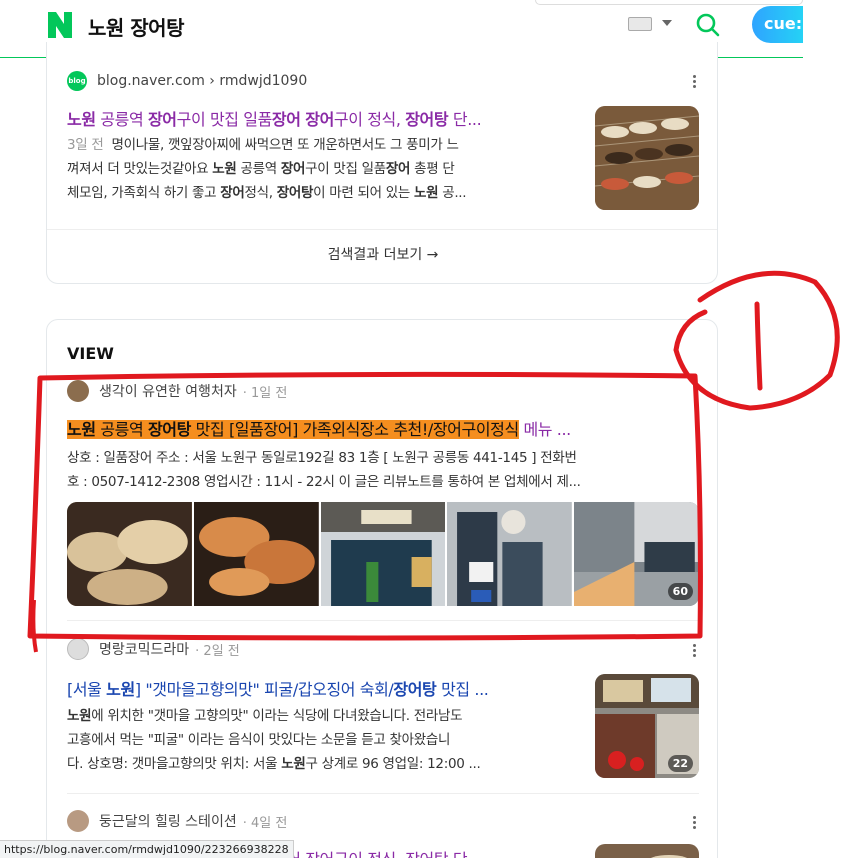 Image resolution: width=846 pixels, height=858 pixels. I want to click on post-image-strip: 60, so click(383, 554).